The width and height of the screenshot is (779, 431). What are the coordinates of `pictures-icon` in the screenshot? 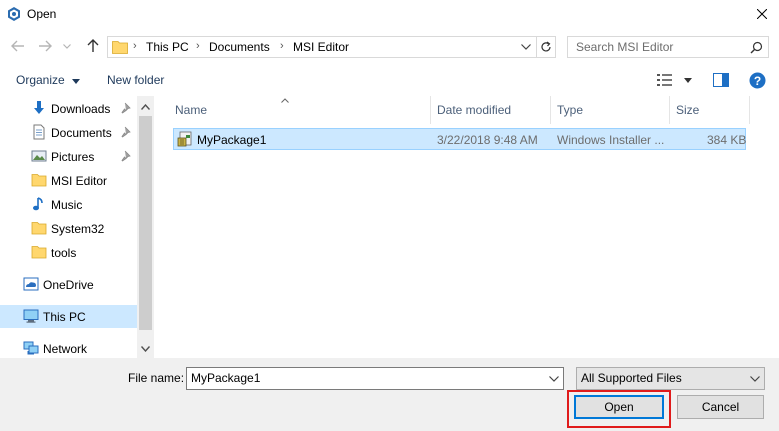 It's located at (39, 156).